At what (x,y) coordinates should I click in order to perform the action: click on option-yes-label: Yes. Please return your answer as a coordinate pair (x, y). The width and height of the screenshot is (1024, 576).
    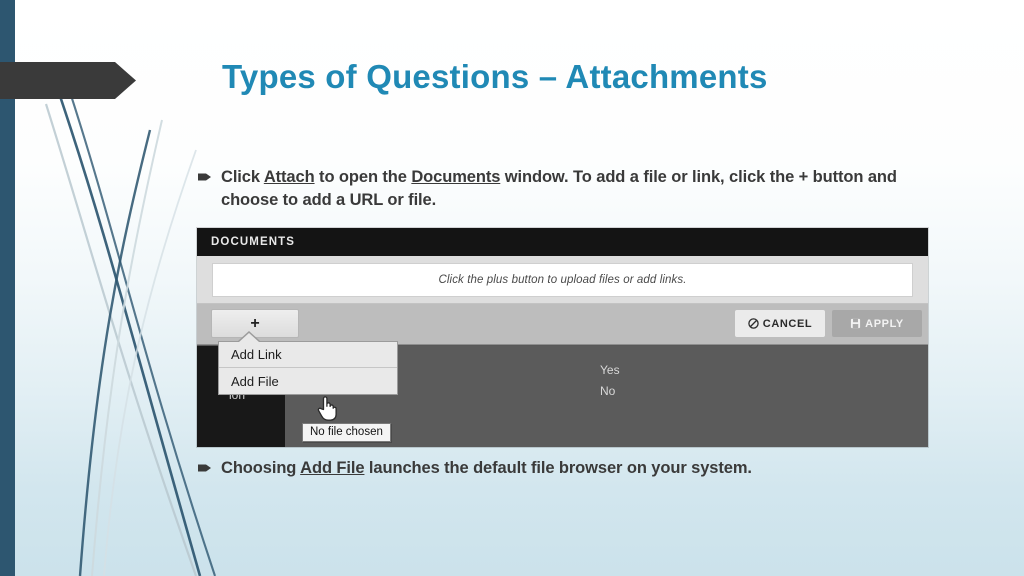
    Looking at the image, I should click on (610, 370).